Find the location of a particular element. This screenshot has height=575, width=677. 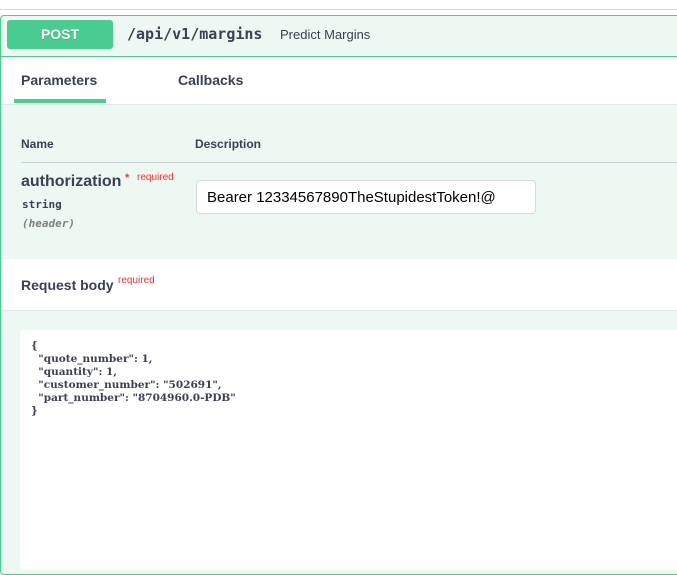

operation-path: /api/v1/margins is located at coordinates (195, 34).